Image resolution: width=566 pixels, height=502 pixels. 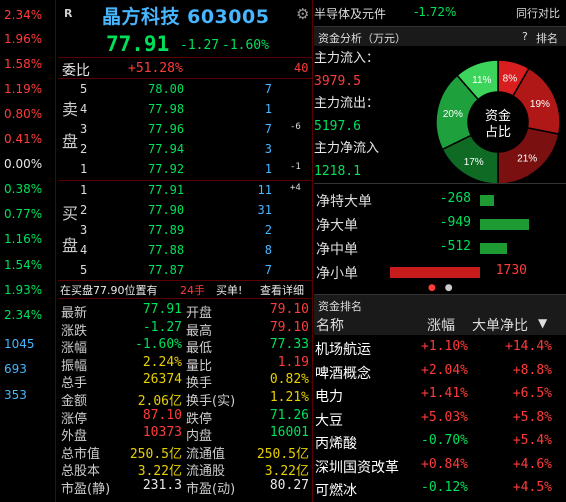 I want to click on stat-value: 77.91, so click(x=162, y=309).